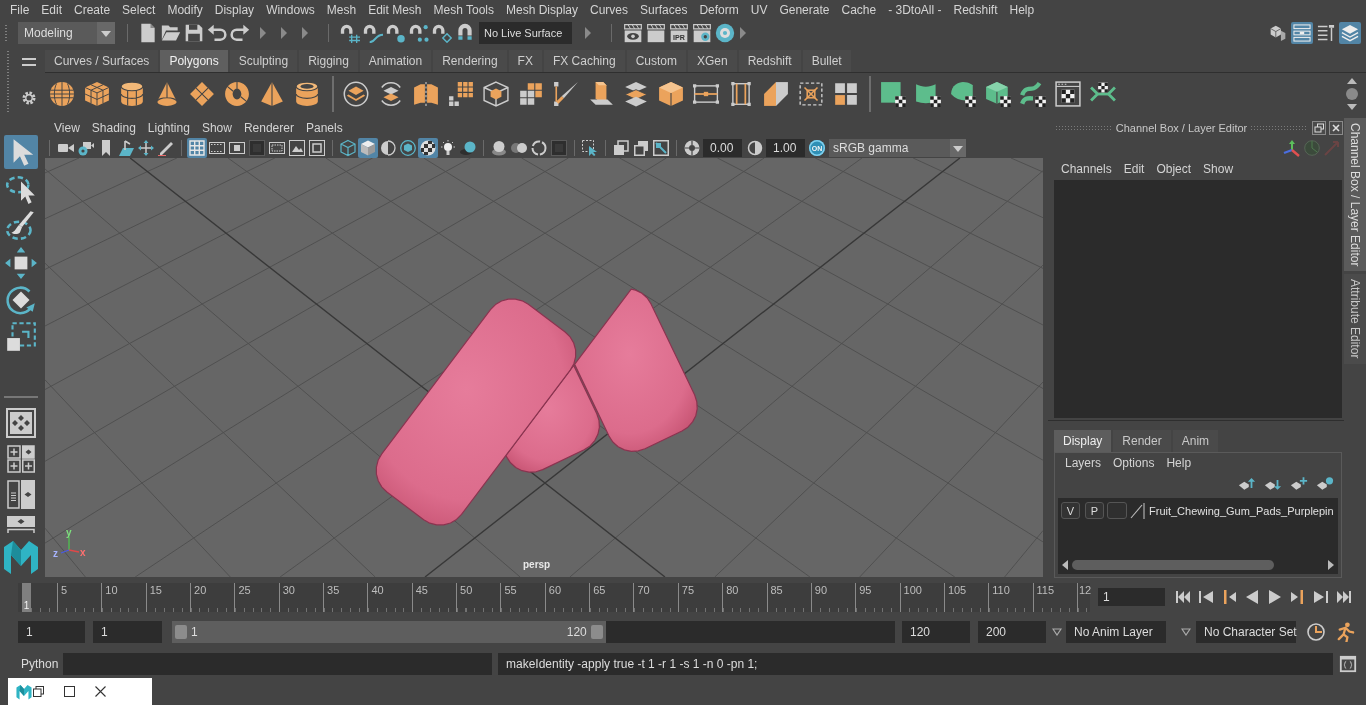 The height and width of the screenshot is (705, 1366). What do you see at coordinates (1350, 33) in the screenshot?
I see `stacked-layers-icon` at bounding box center [1350, 33].